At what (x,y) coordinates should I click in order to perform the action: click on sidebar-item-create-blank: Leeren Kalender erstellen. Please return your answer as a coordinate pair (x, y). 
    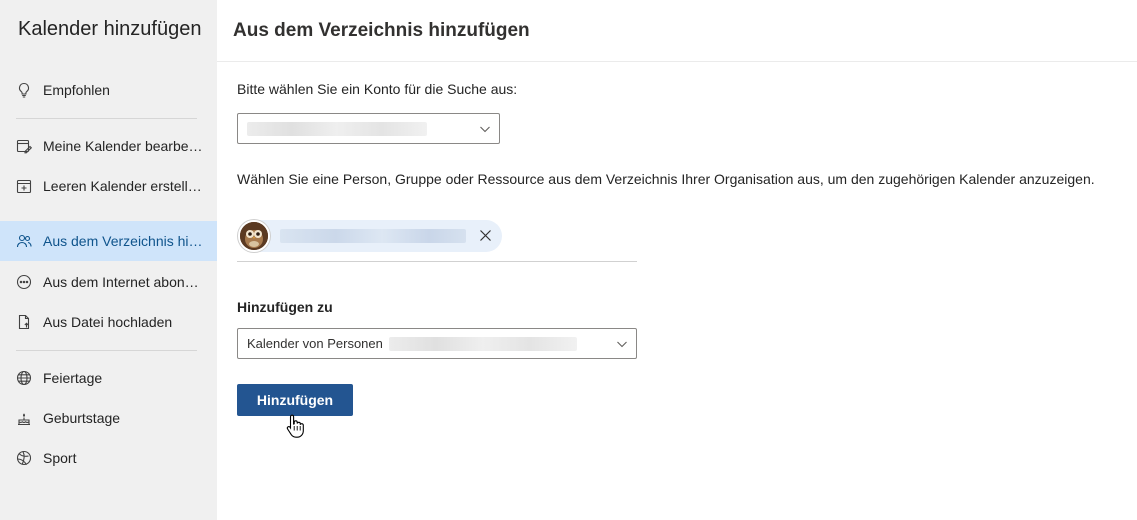
    Looking at the image, I should click on (108, 186).